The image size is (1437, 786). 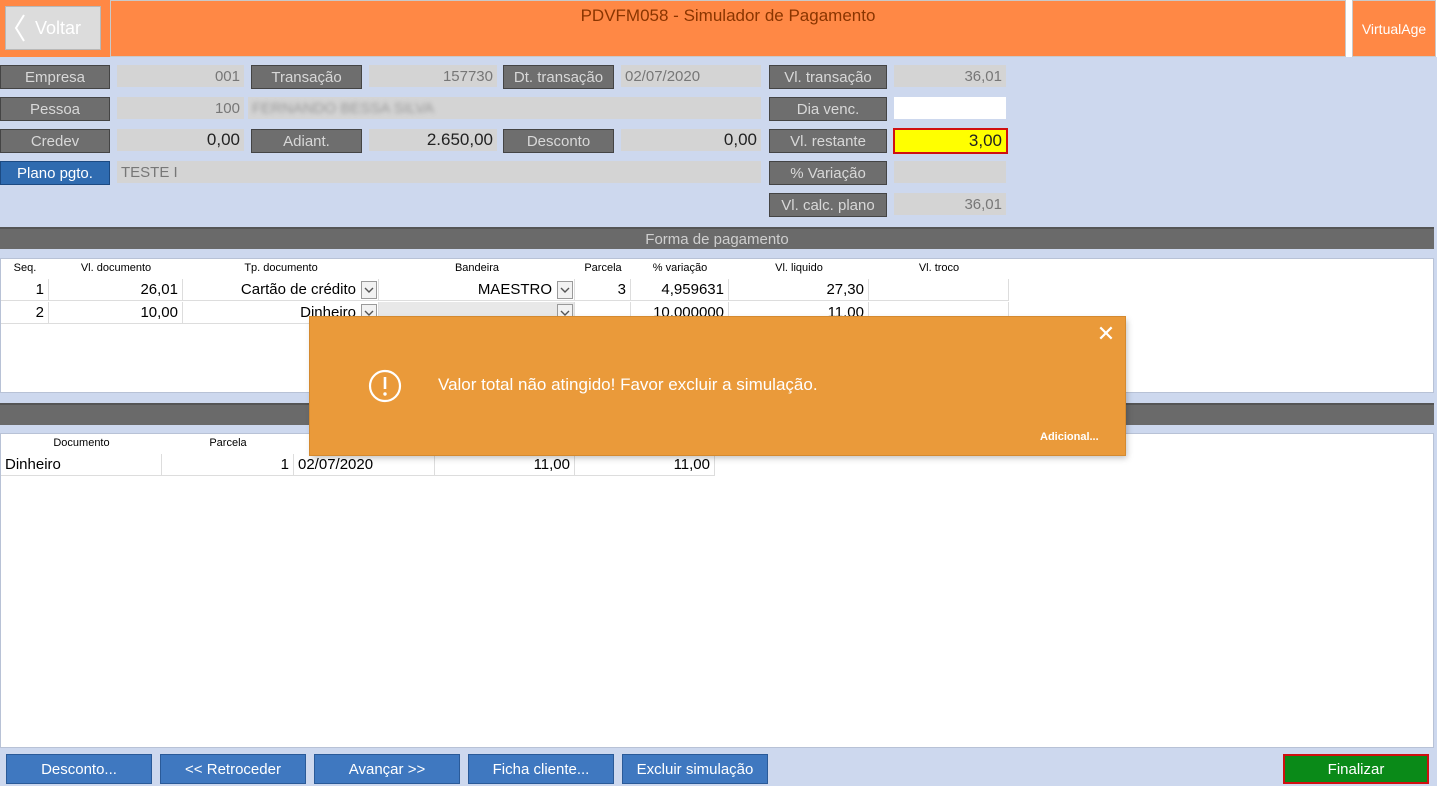 I want to click on plano-pgto-field: TESTE I, so click(x=439, y=172).